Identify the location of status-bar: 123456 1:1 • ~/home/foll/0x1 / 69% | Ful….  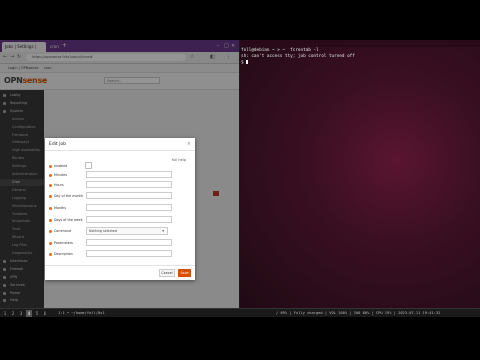
(240, 312).